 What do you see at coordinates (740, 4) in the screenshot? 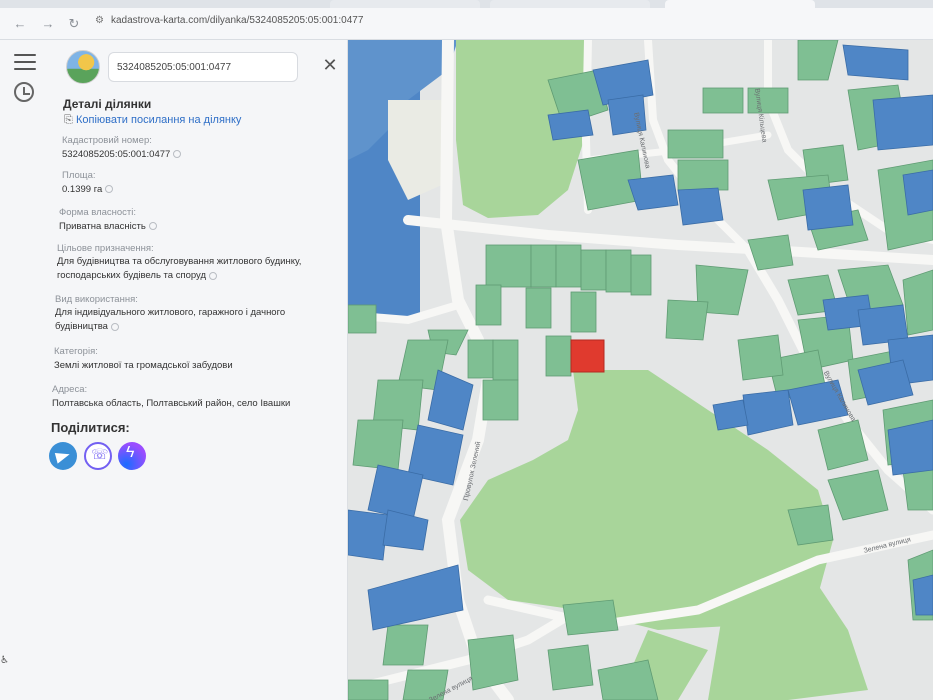
I see `browser-tab-active` at bounding box center [740, 4].